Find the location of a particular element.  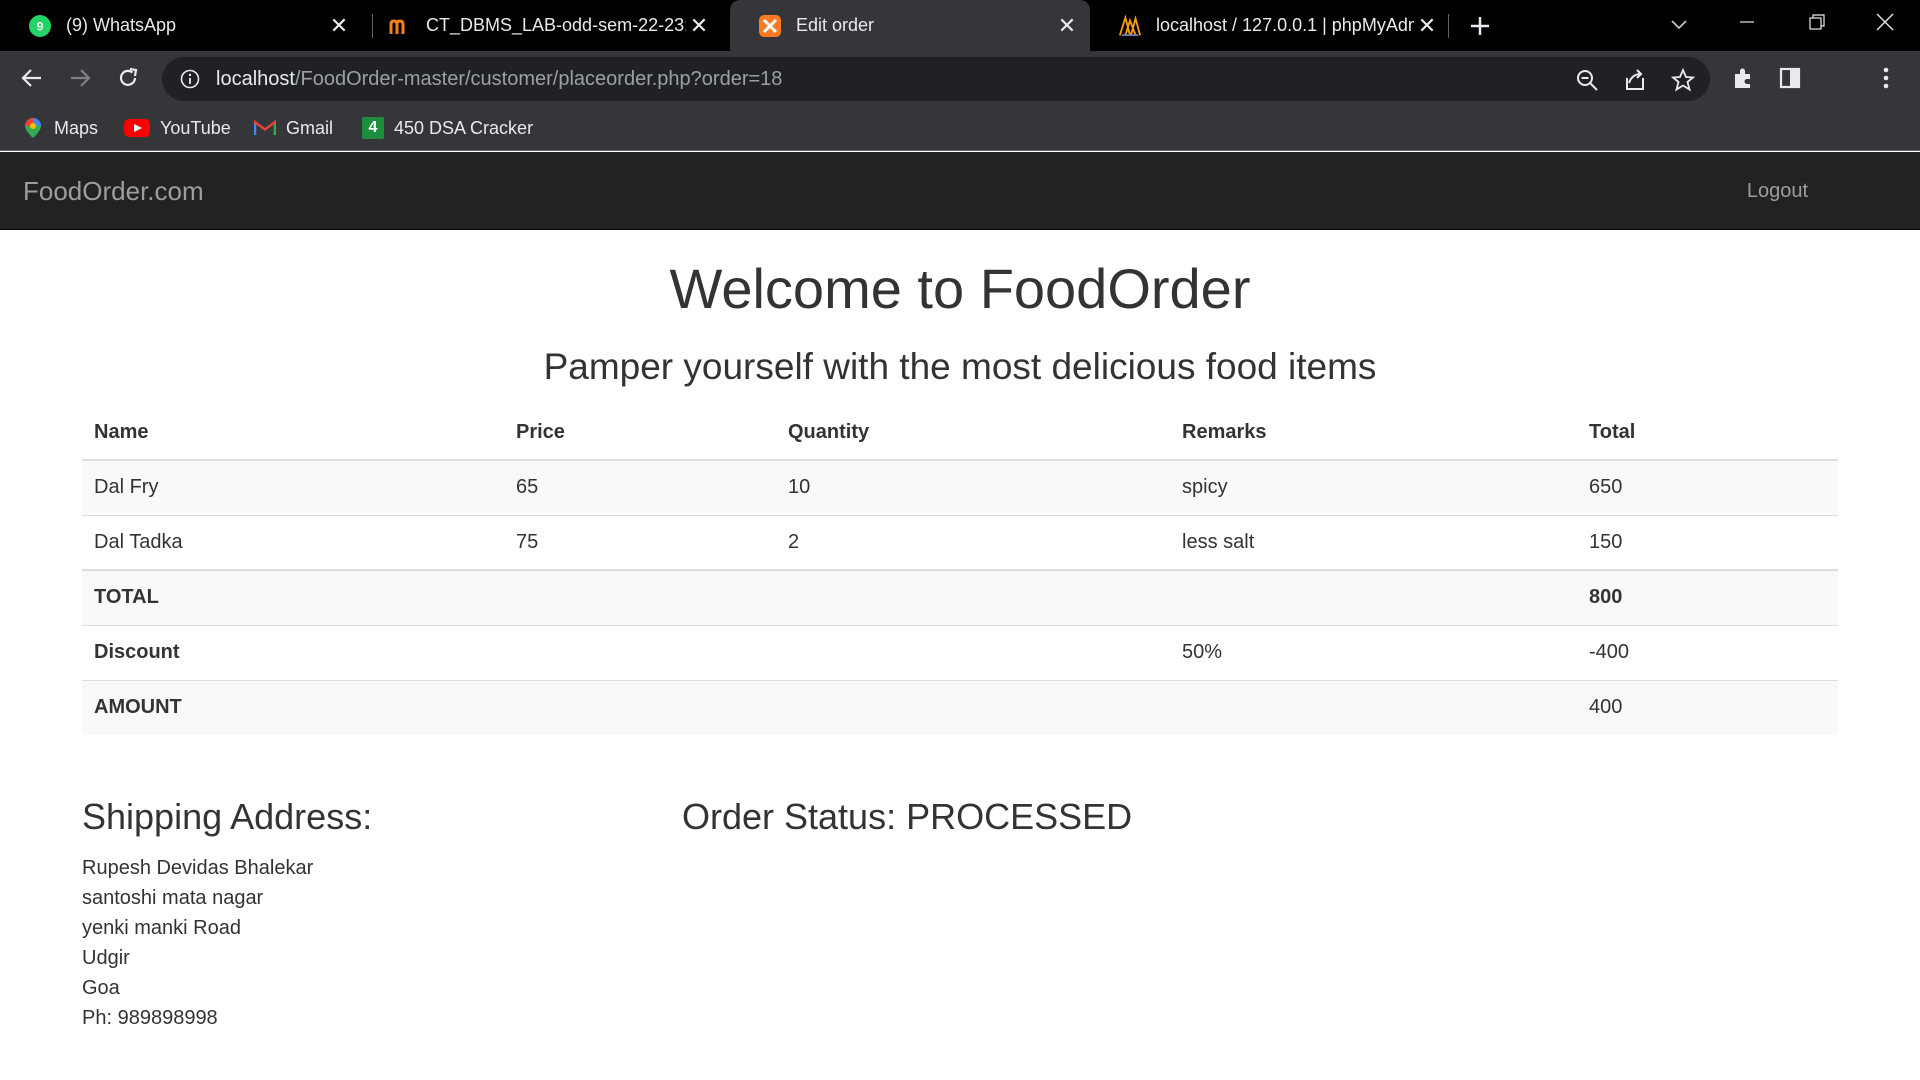

moodle-icon is located at coordinates (400, 26).